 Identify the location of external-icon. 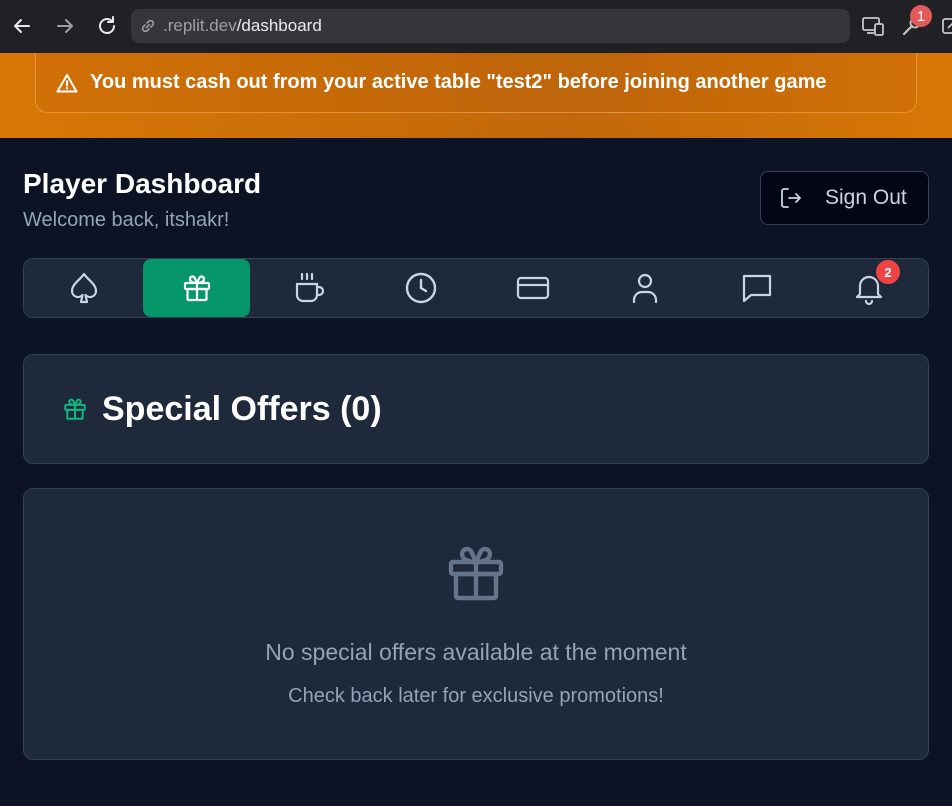
(947, 26).